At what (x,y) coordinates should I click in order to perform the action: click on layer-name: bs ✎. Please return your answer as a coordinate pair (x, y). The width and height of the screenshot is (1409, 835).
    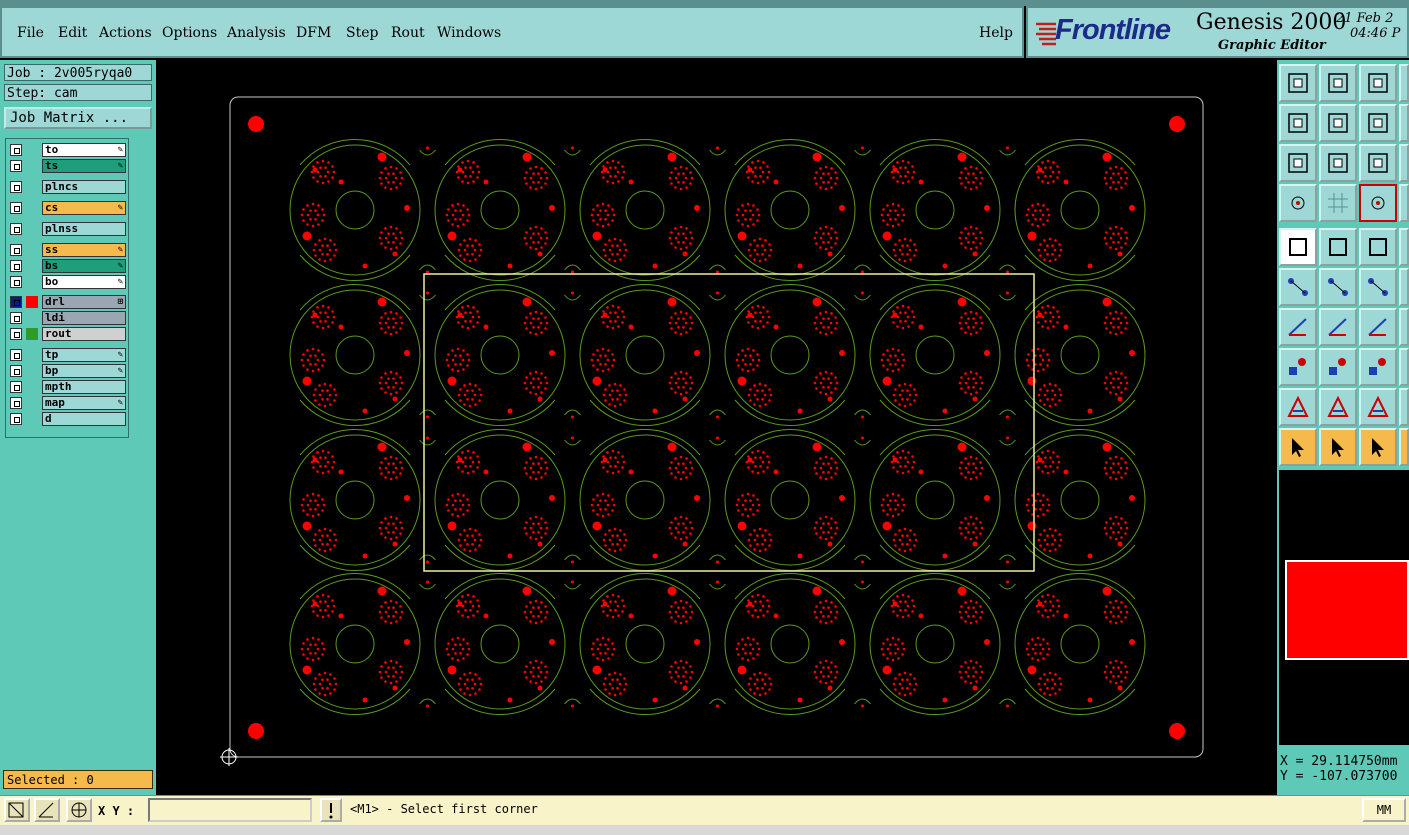
    Looking at the image, I should click on (84, 266).